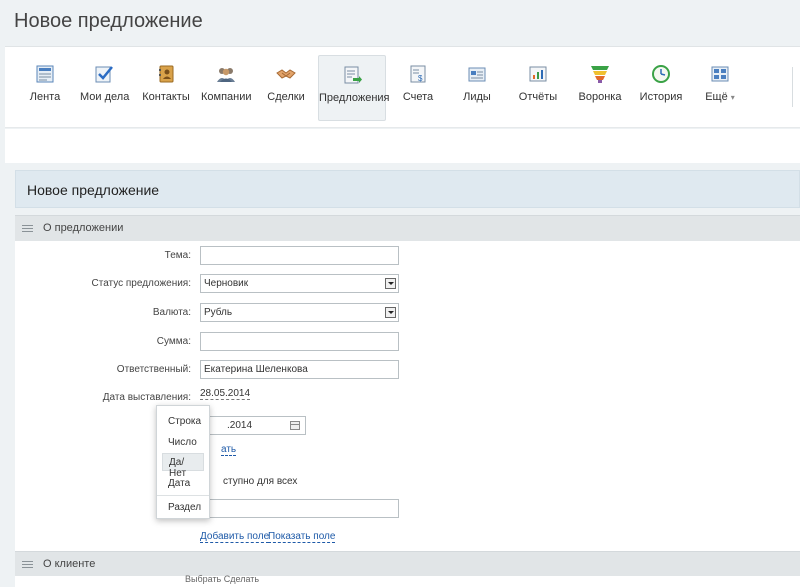 Image resolution: width=800 pixels, height=587 pixels. What do you see at coordinates (45, 88) in the screenshot?
I see `toolbar-item-feed: Лента` at bounding box center [45, 88].